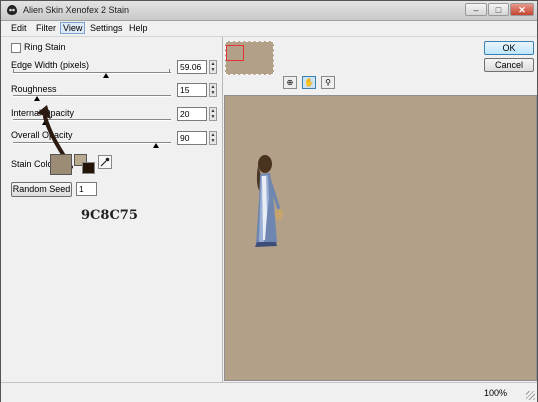  I want to click on menu-filter: Filter, so click(46, 28).